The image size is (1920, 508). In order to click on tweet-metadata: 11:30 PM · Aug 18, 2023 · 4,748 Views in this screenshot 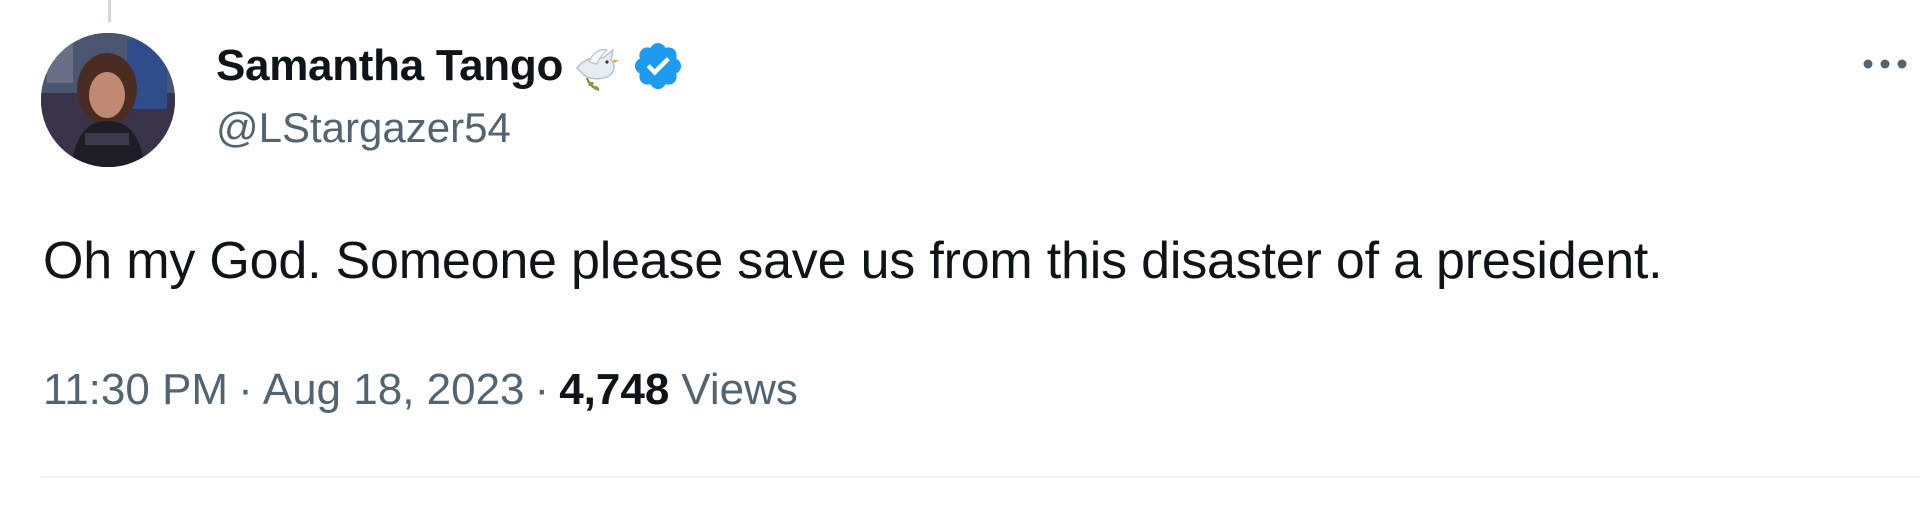, I will do `click(420, 390)`.